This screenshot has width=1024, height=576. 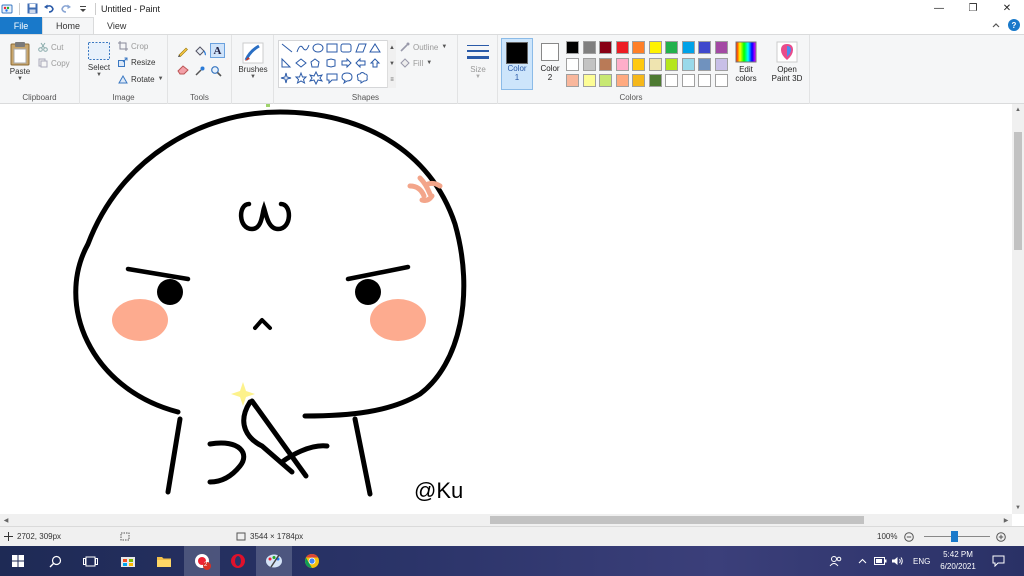 What do you see at coordinates (253, 60) in the screenshot?
I see `brushes-button: Brushes ▼` at bounding box center [253, 60].